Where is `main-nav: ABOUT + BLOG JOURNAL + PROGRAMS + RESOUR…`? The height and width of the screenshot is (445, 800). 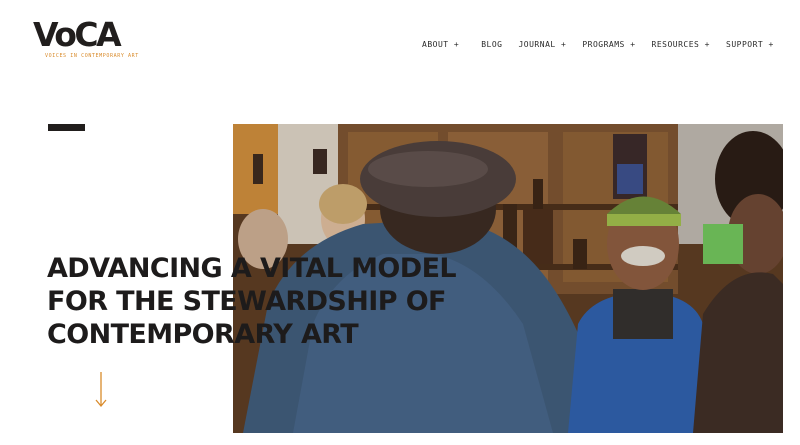
main-nav: ABOUT + BLOG JOURNAL + PROGRAMS + RESOUR… is located at coordinates (598, 44).